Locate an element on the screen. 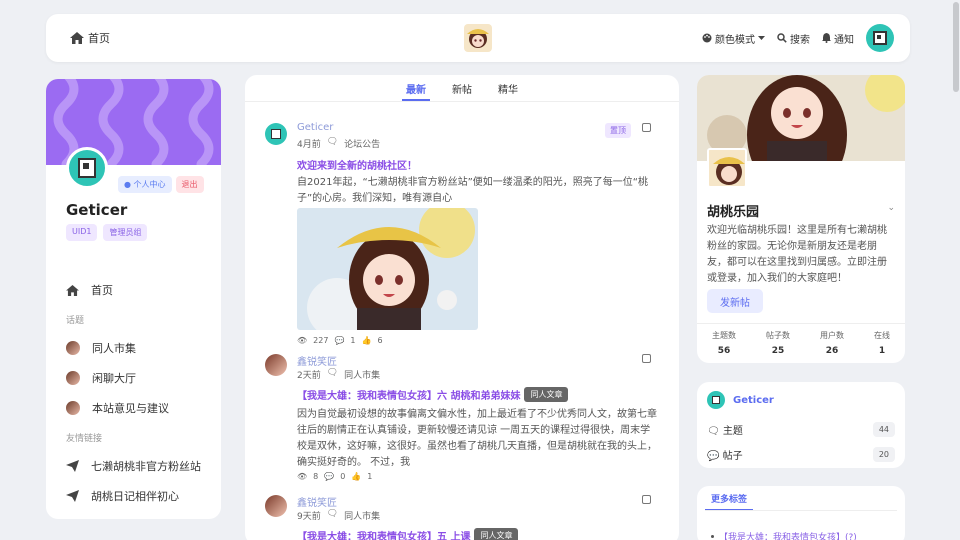 The height and width of the screenshot is (540, 960). page-scrollbar is located at coordinates (956, 270).